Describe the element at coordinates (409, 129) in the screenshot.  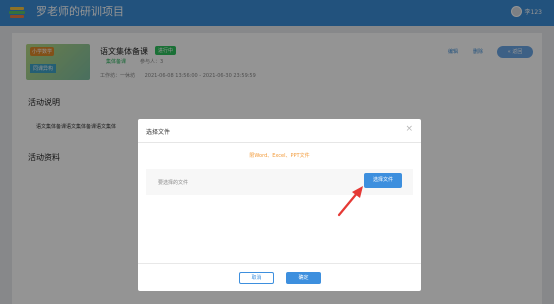
I see `close-icon: ×` at that location.